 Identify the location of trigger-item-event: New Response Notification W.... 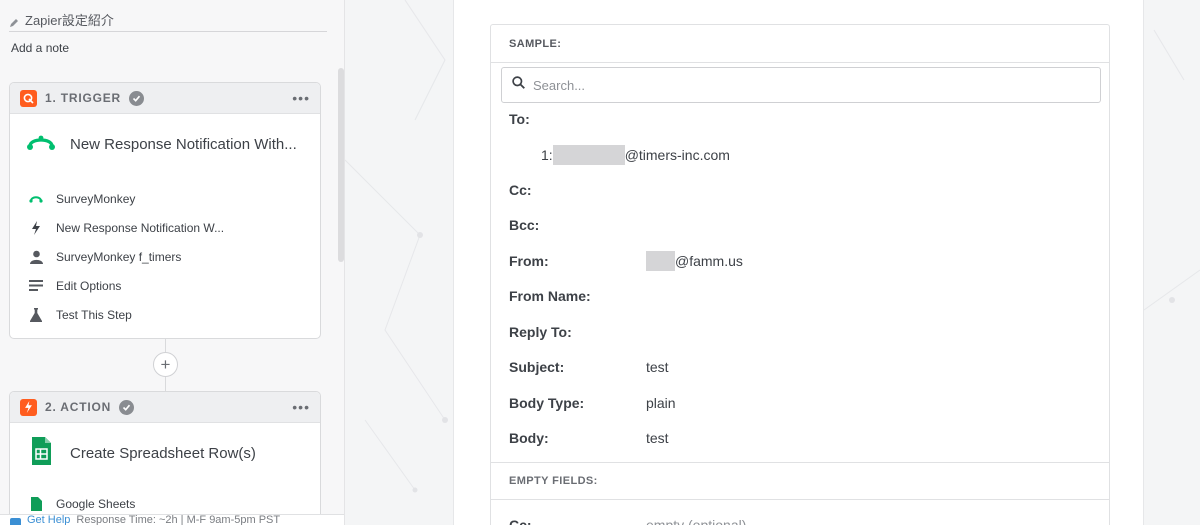
(174, 227).